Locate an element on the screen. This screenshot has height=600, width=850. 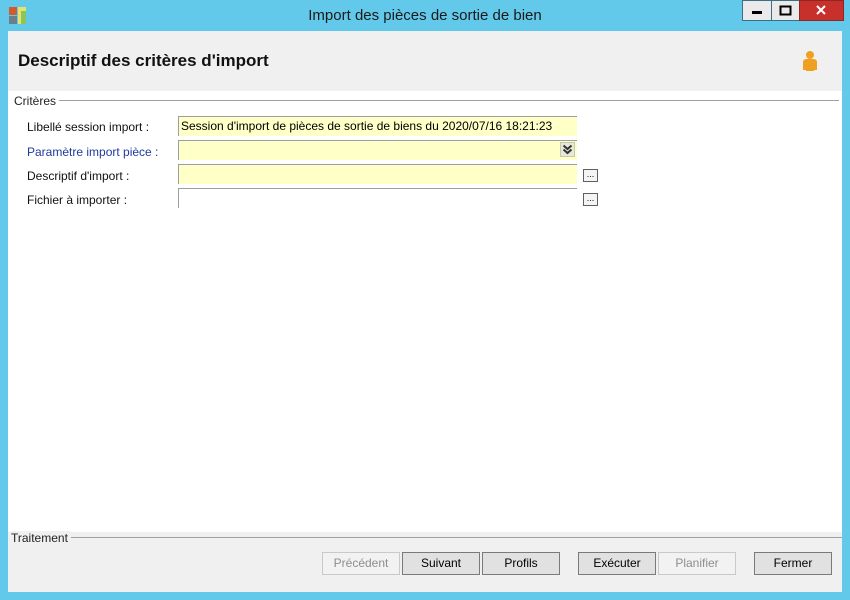
title-bar: Import des pièces de sortie de bien is located at coordinates (425, 15).